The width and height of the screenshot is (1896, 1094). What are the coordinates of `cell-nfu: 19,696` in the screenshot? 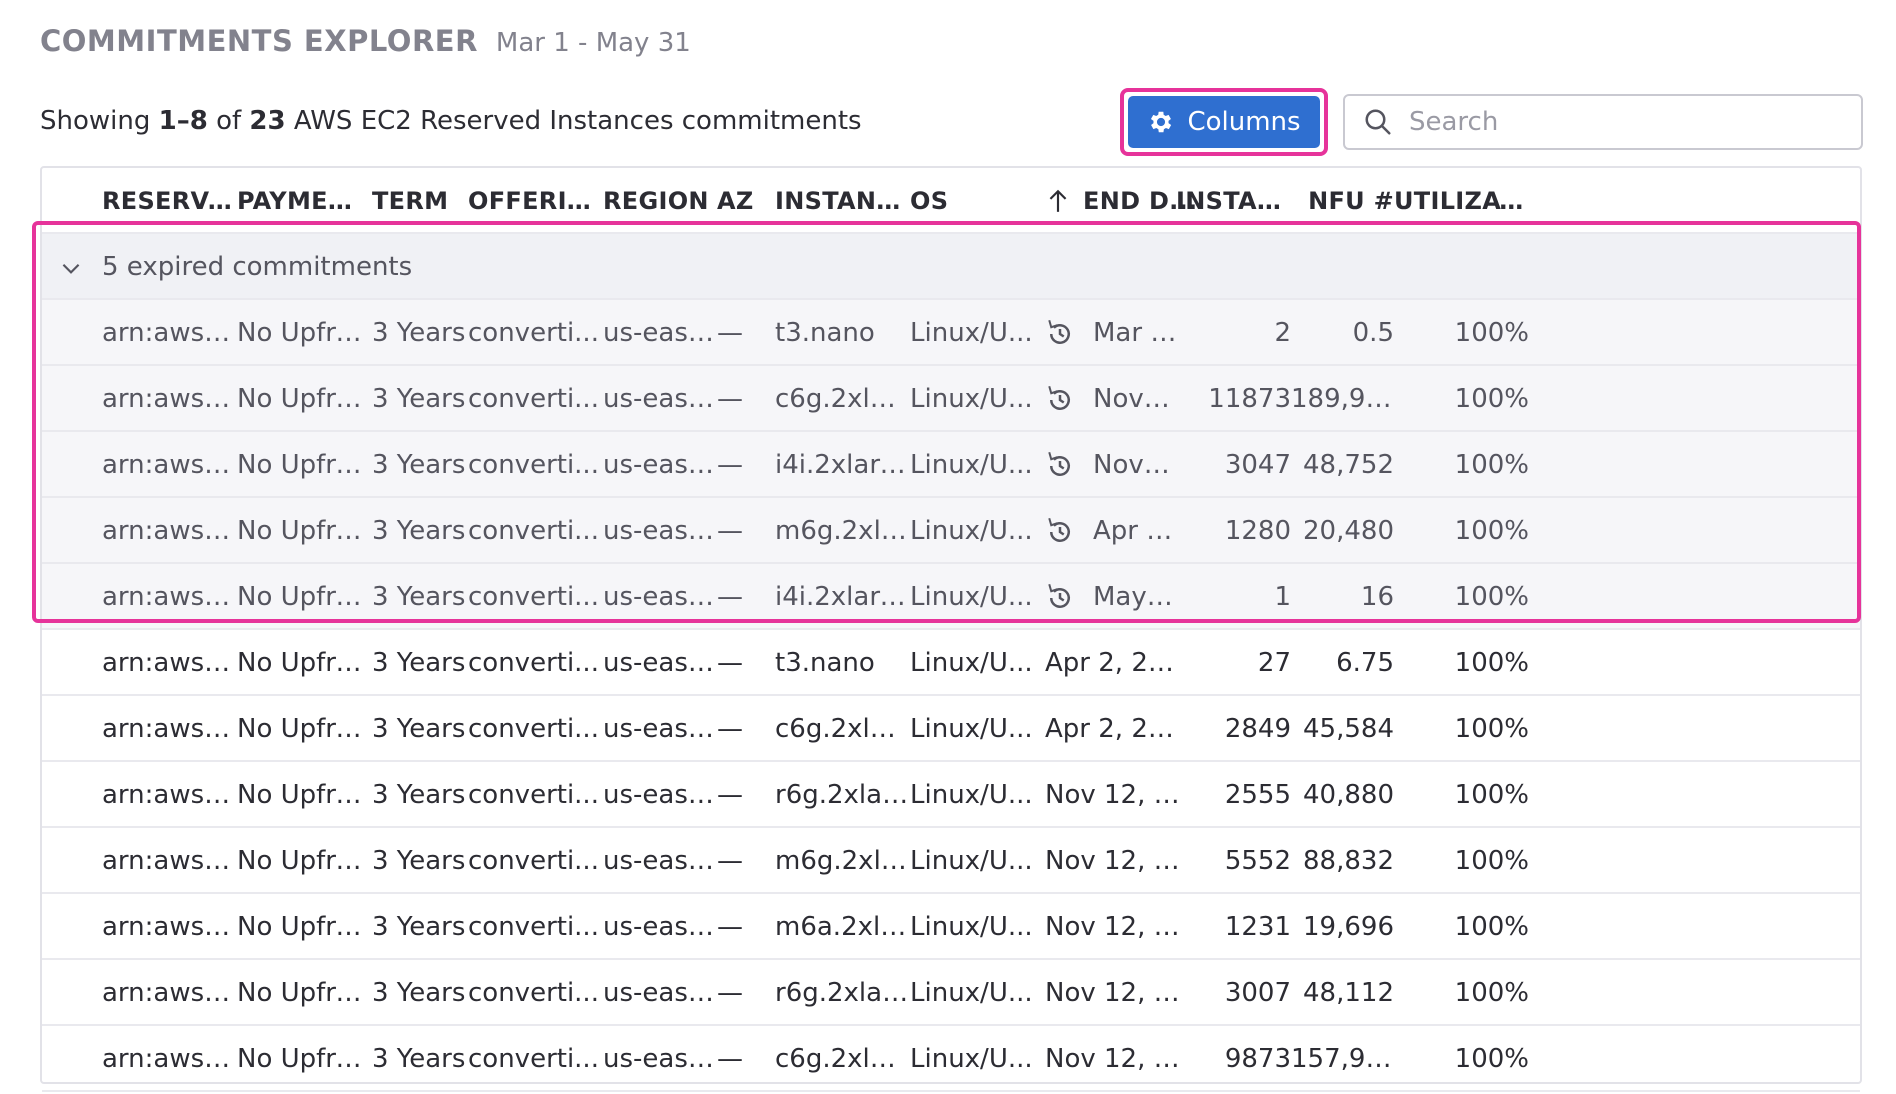 It's located at (1348, 927).